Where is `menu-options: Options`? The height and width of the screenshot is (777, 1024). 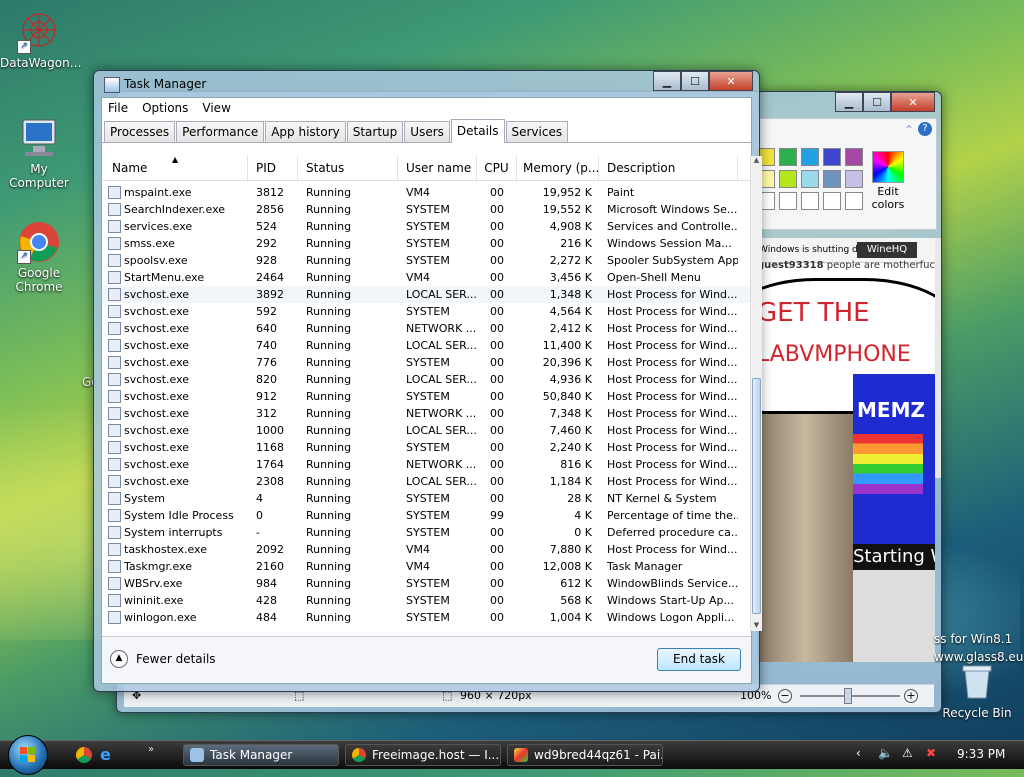 menu-options: Options is located at coordinates (165, 108).